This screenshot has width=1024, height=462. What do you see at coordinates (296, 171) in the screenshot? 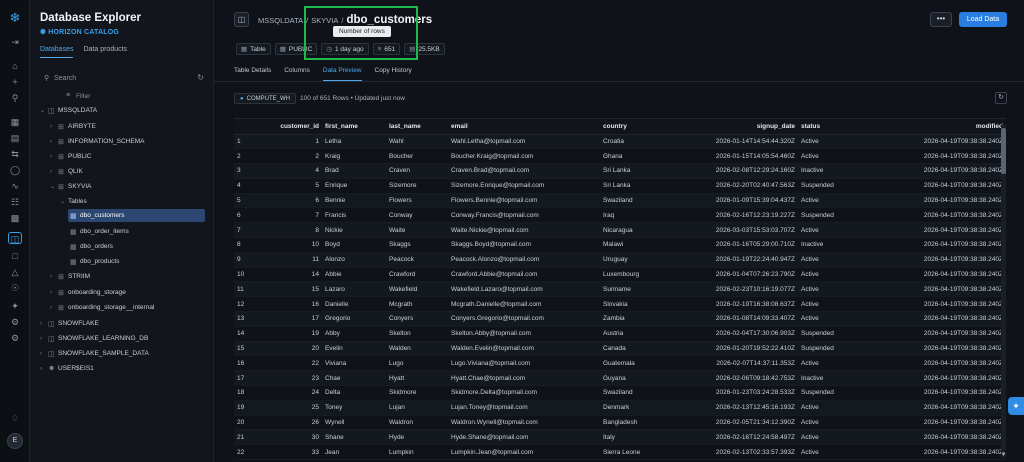
I see `table-cell: 4` at bounding box center [296, 171].